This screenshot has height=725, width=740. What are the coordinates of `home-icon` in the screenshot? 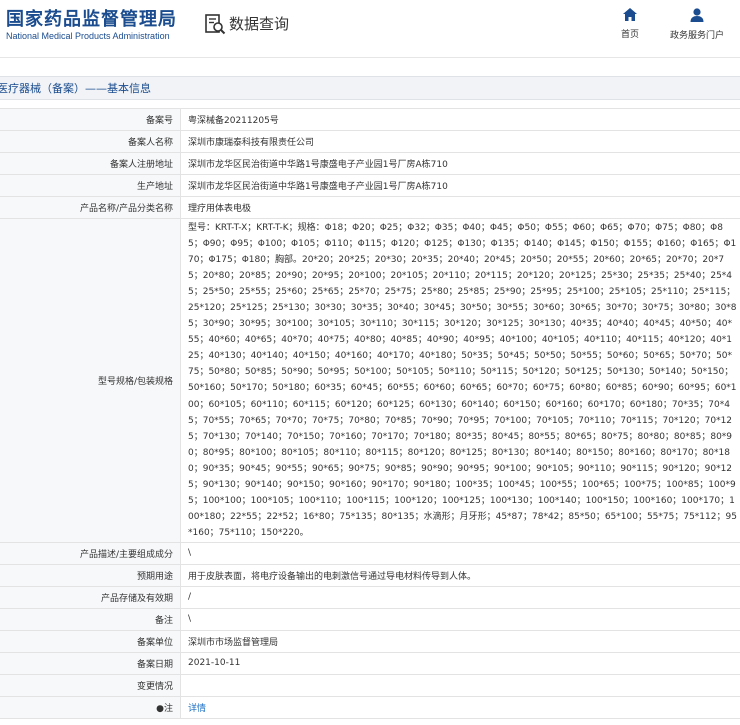 It's located at (630, 14).